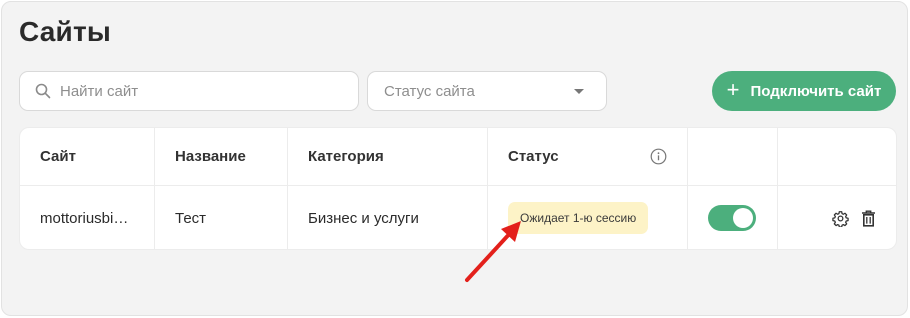 This screenshot has height=318, width=910. I want to click on site-enabled-toggle, so click(732, 218).